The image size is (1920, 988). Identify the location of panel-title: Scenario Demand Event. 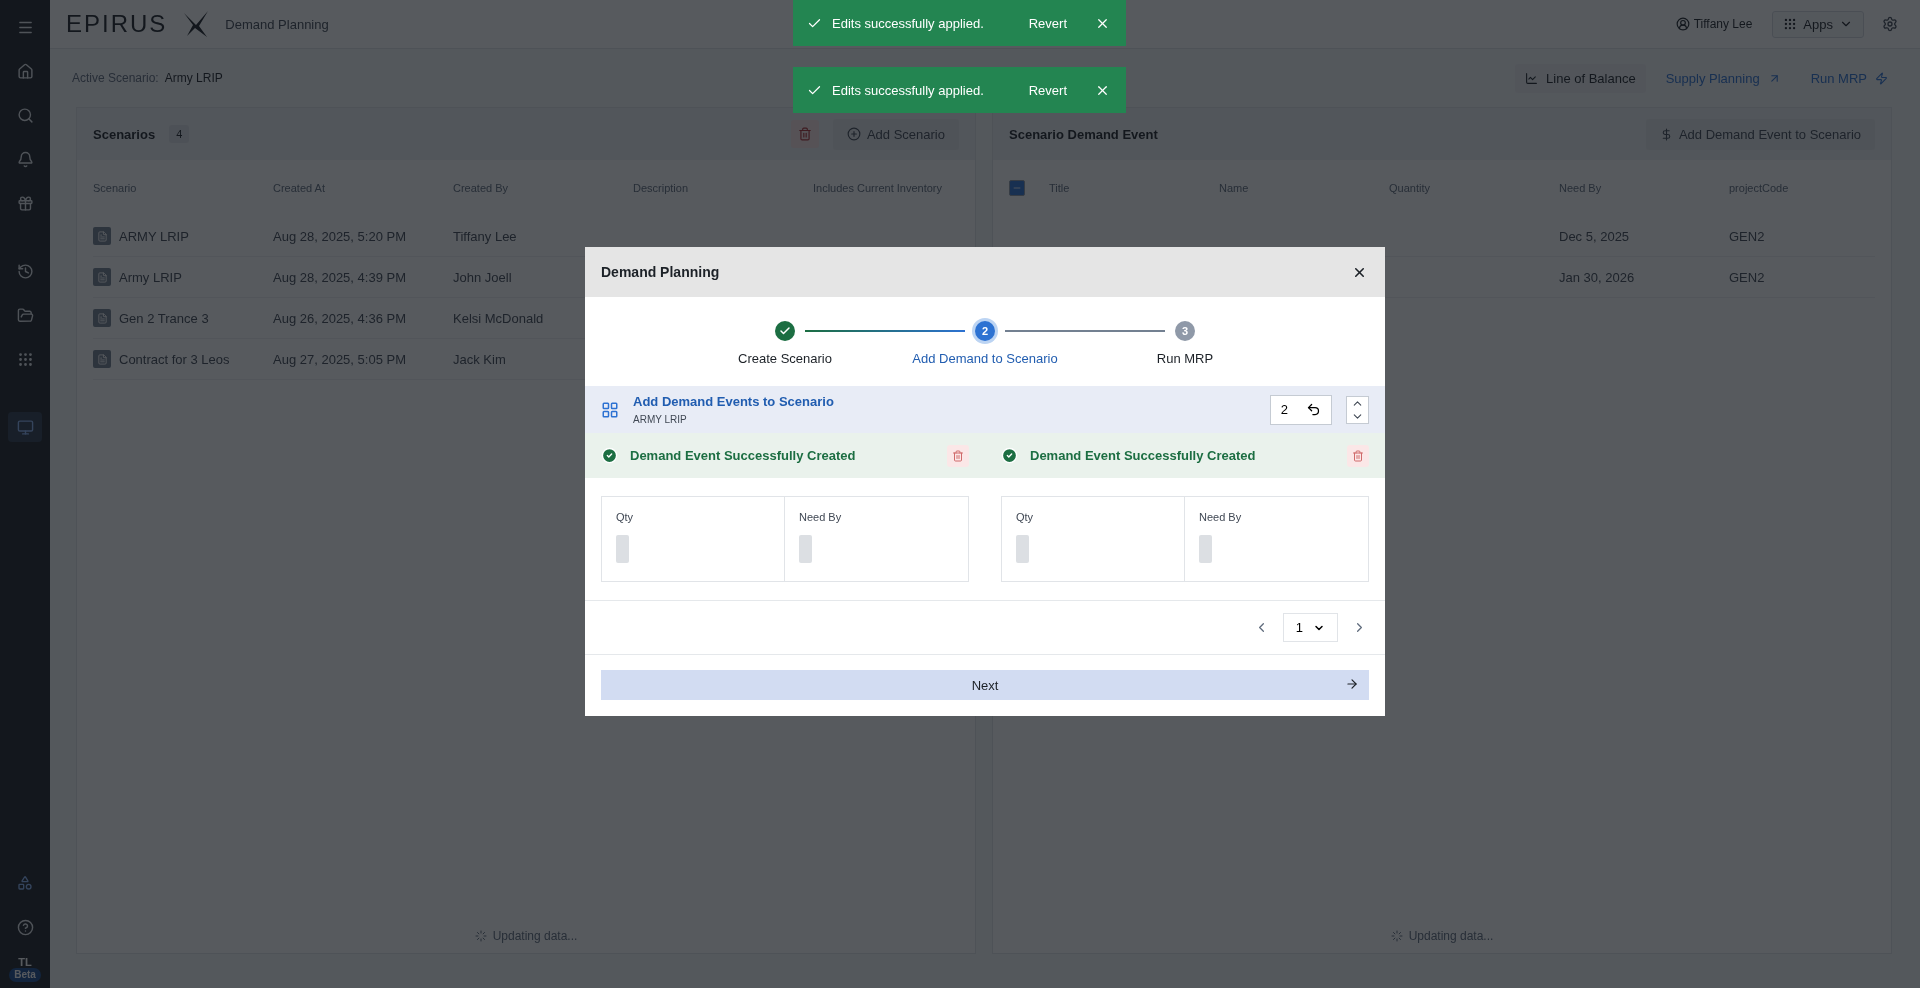
(1083, 134).